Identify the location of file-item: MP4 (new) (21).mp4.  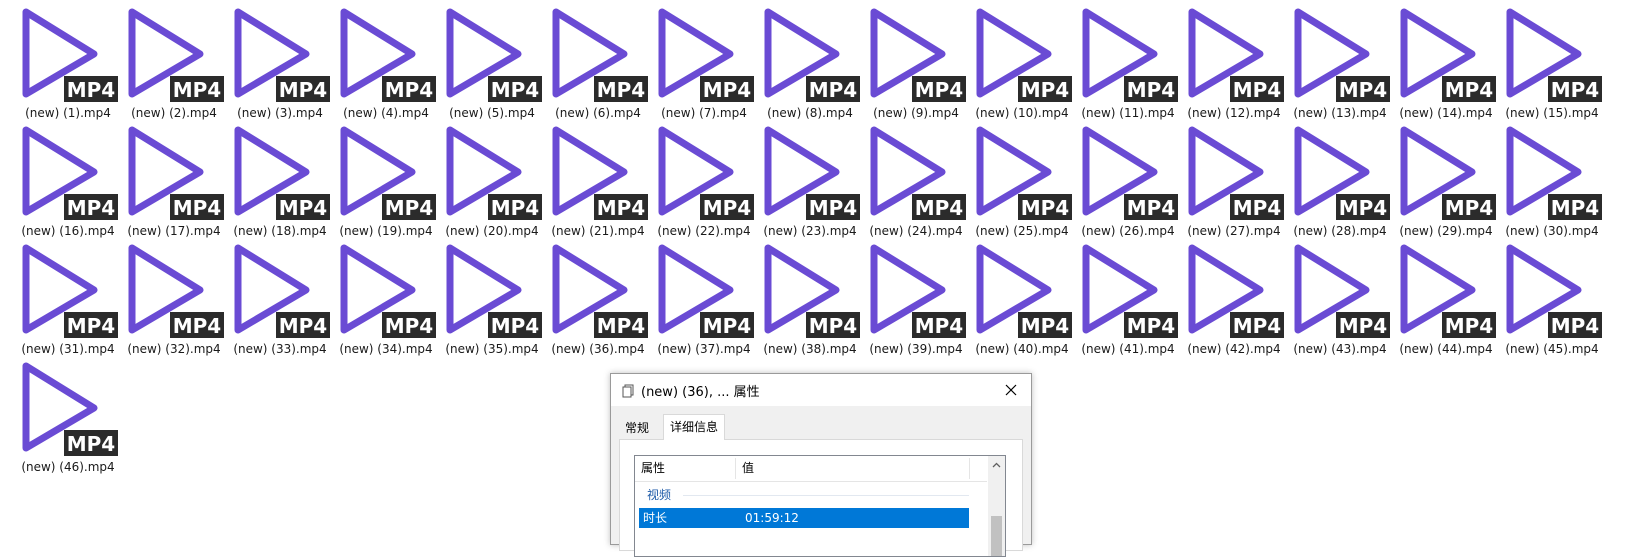
(598, 181).